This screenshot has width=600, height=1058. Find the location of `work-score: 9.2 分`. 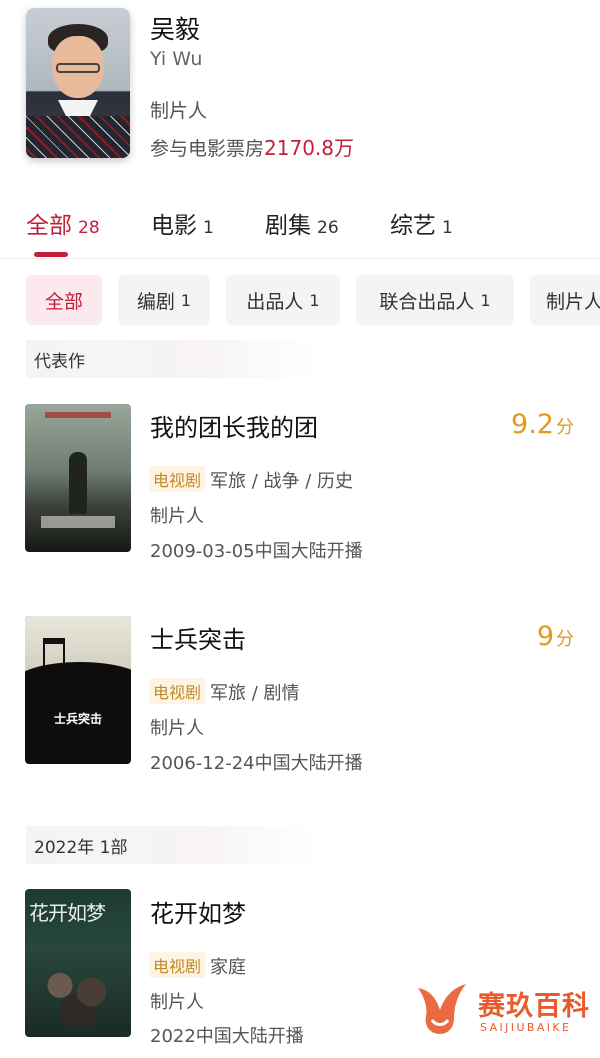

work-score: 9.2 分 is located at coordinates (542, 424).